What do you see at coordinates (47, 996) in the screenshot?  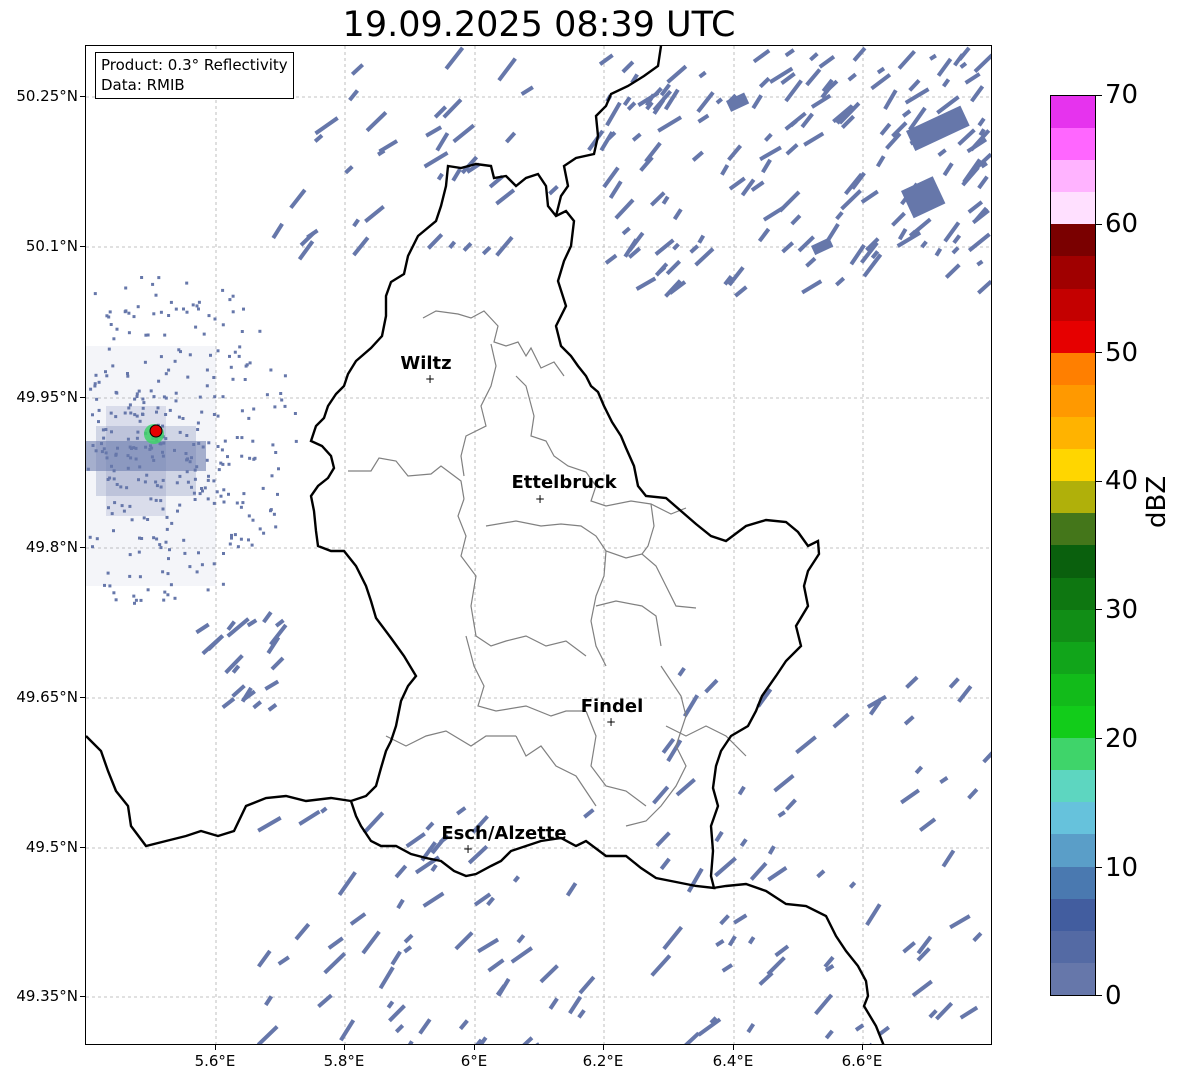 I see `lat-tick-label: 49.35°N` at bounding box center [47, 996].